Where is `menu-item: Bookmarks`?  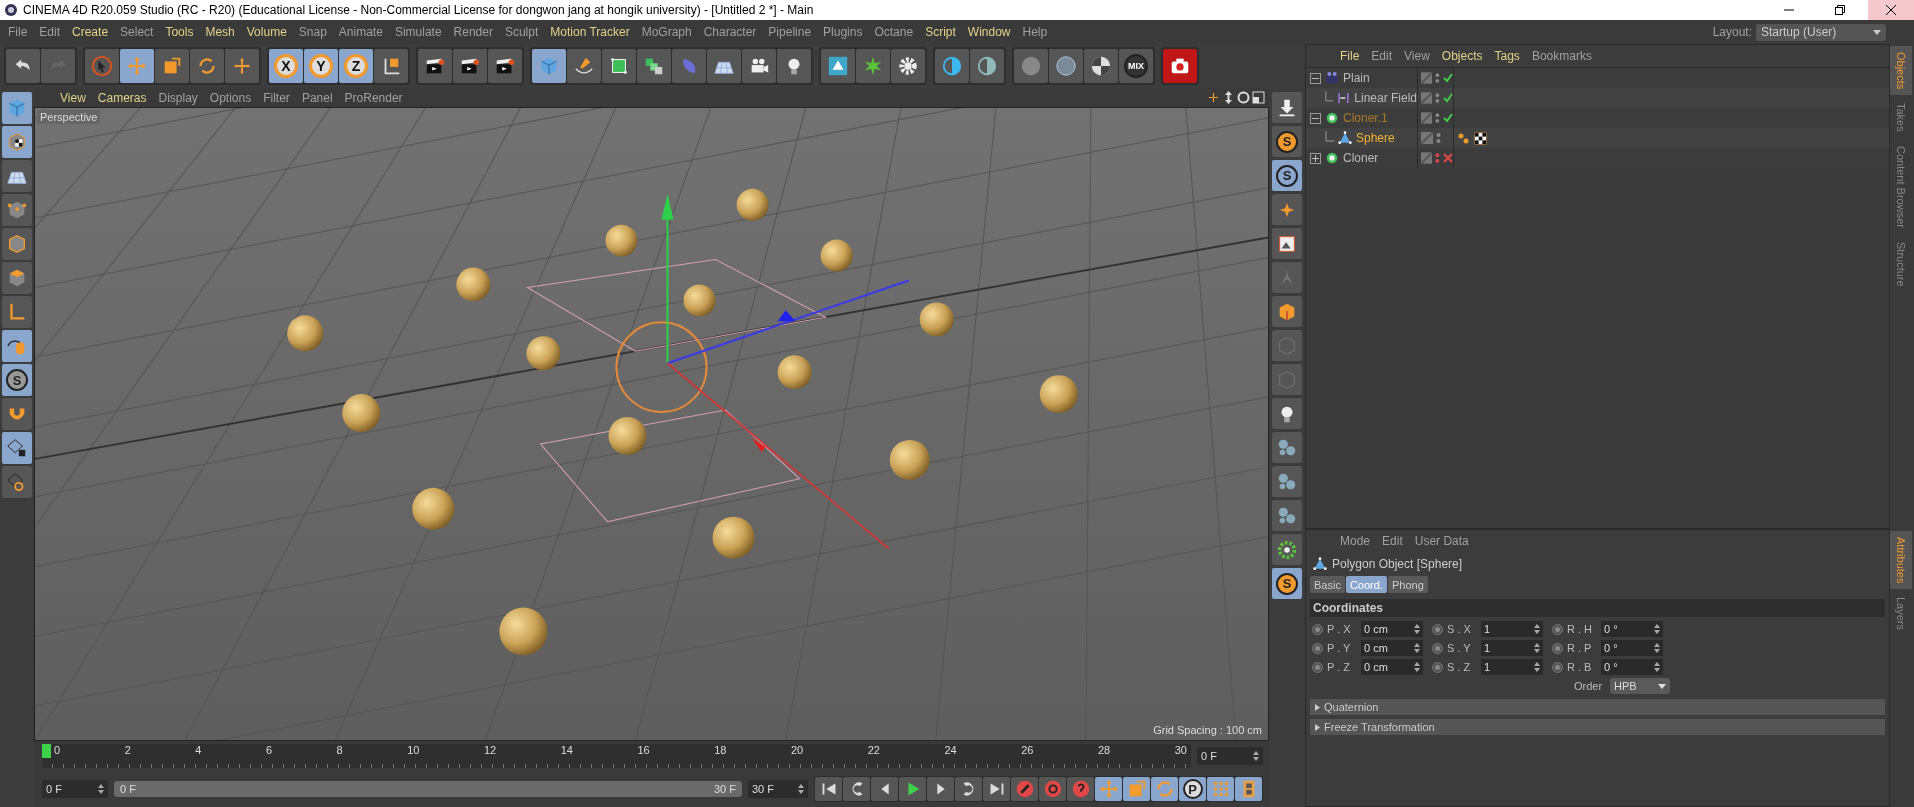
menu-item: Bookmarks is located at coordinates (1561, 56).